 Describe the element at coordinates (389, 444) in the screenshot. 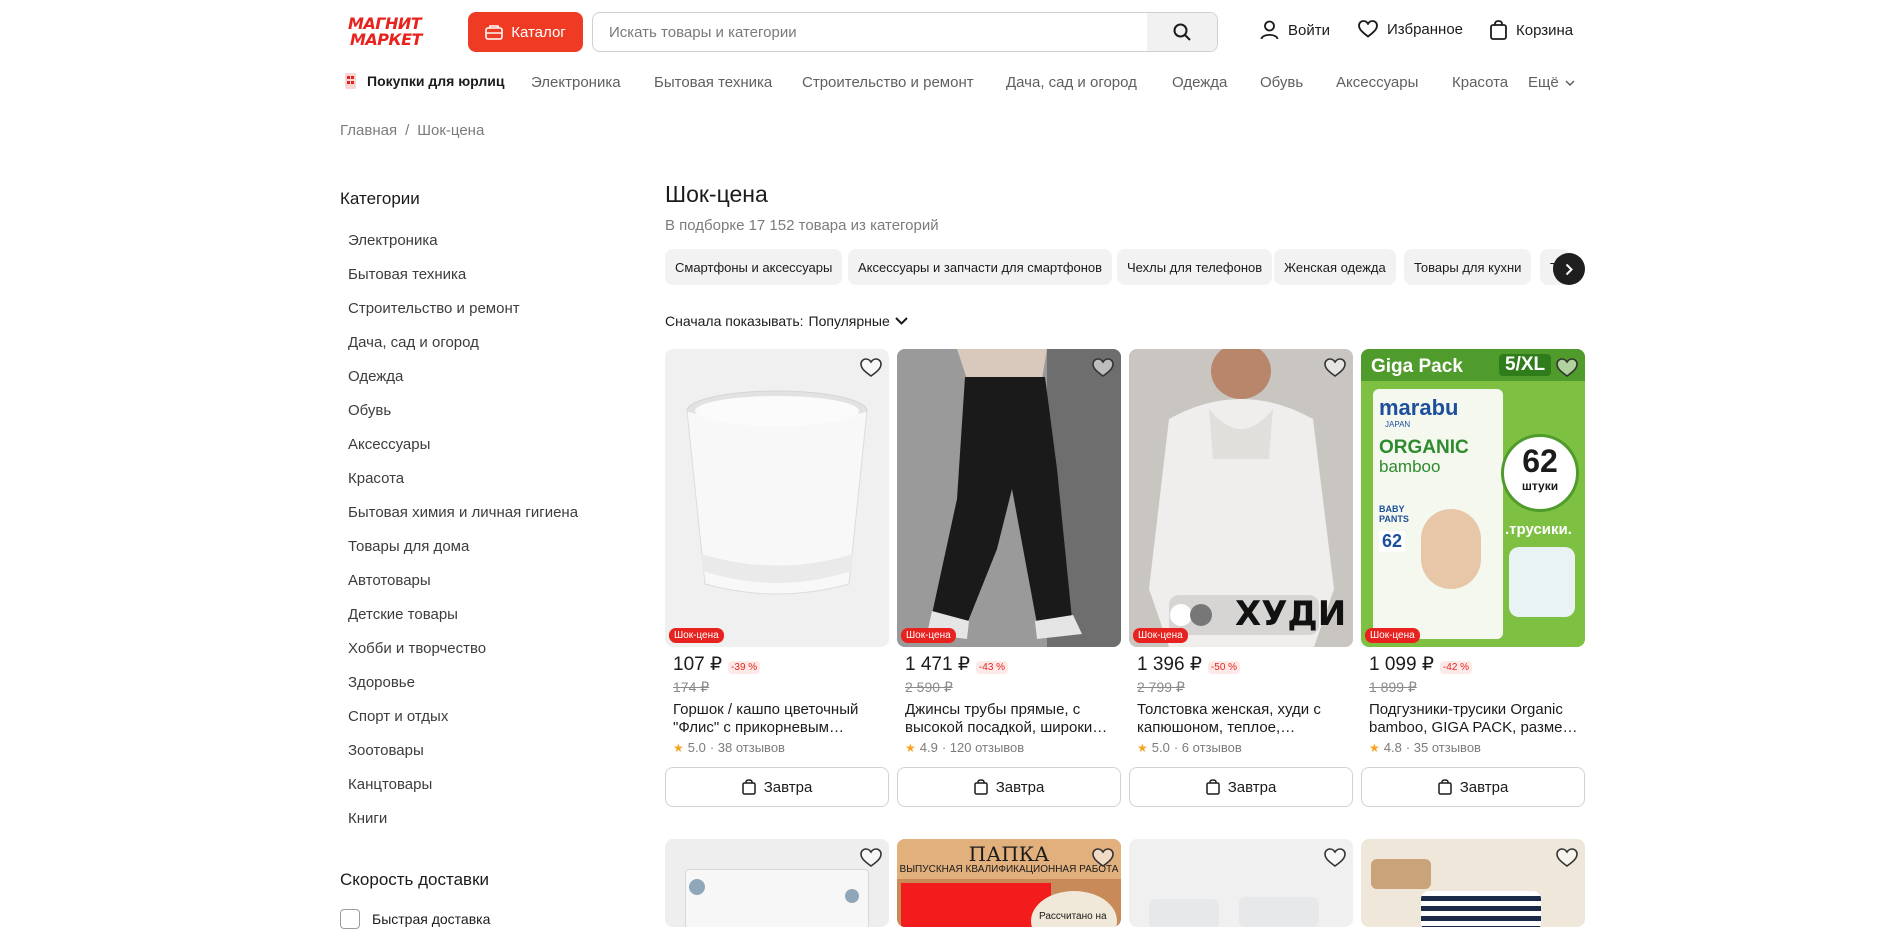

I see `sidebar-item-accessories: Аксессуары` at that location.